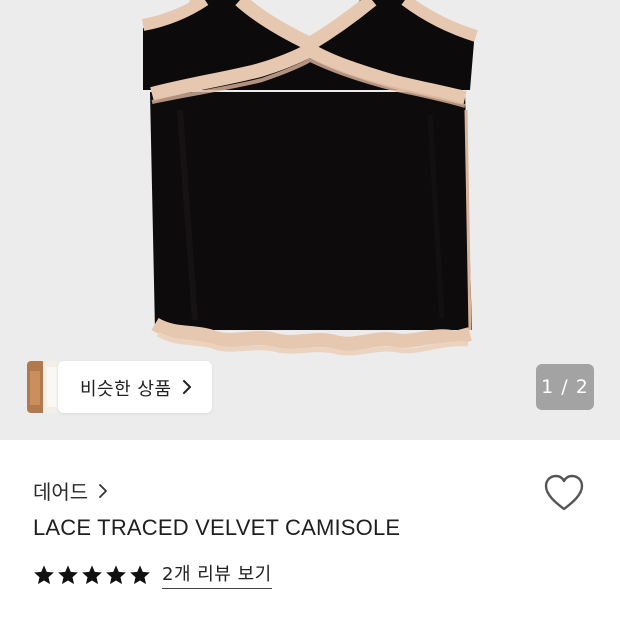 This screenshot has height=620, width=620. I want to click on view-reviews-link: 2개 리뷰 보기, so click(217, 574).